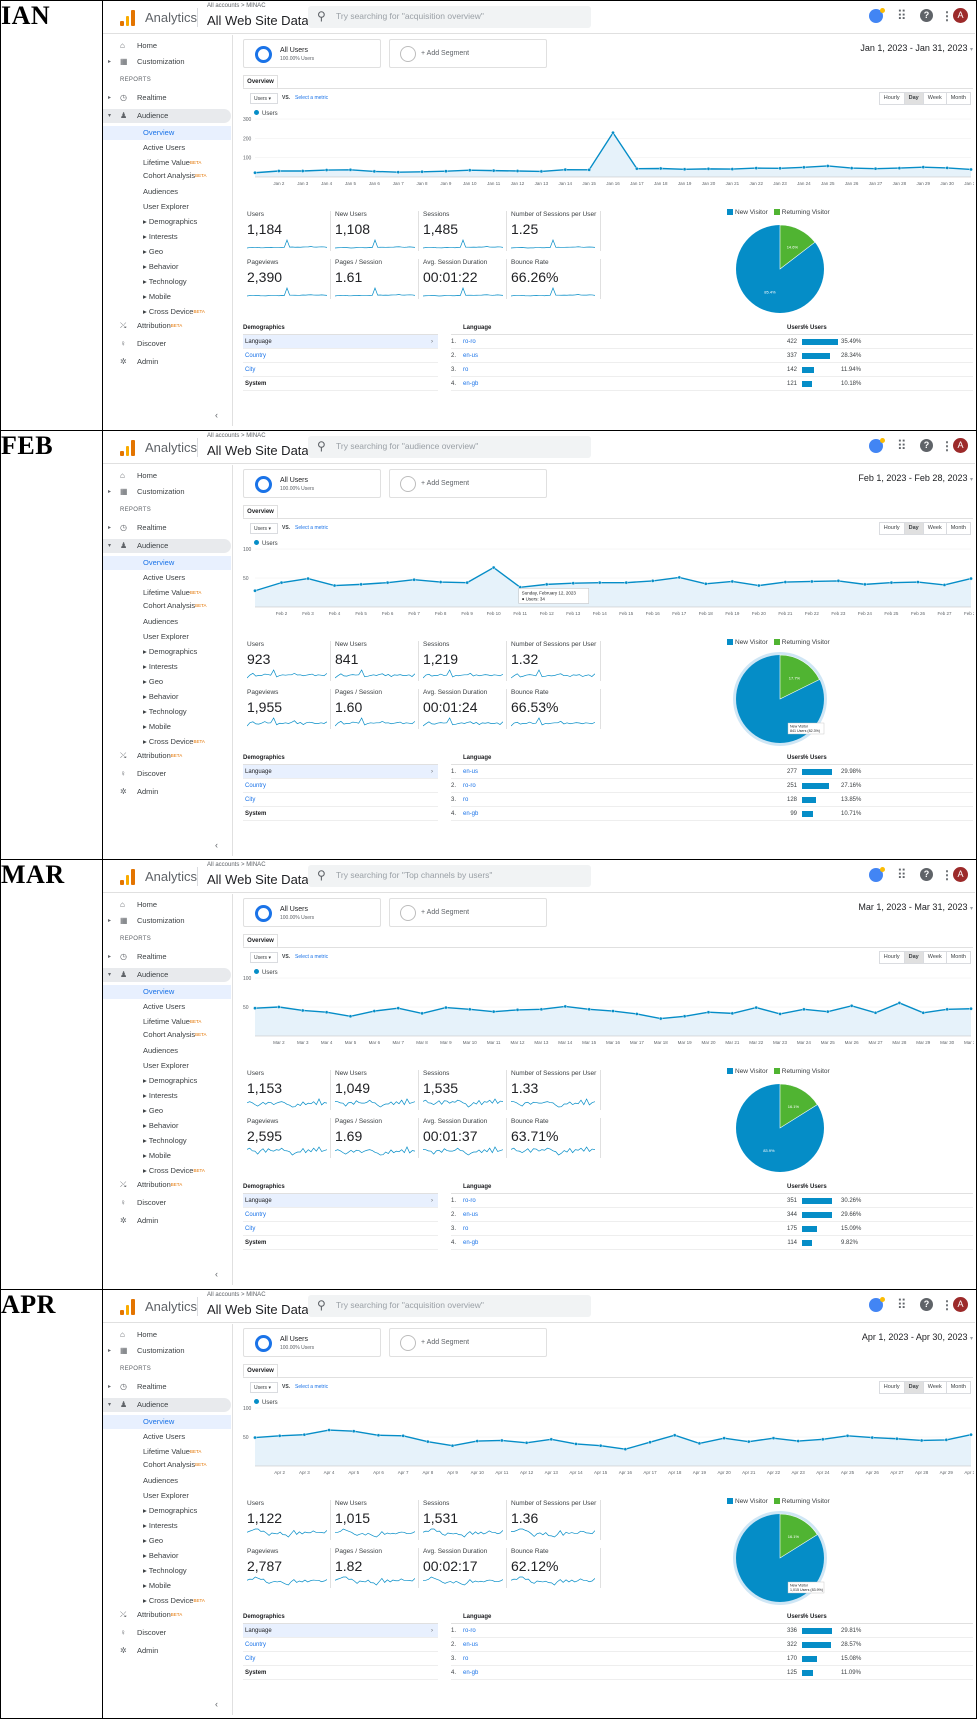 This screenshot has width=977, height=1719. I want to click on date-range-picker: Jan 1, 2023 - Jan 31, 2023 ▾, so click(916, 48).